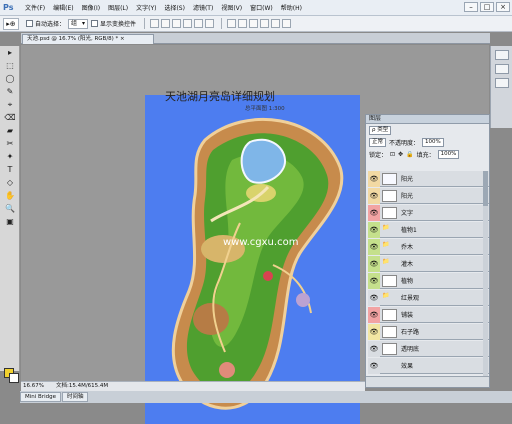  I want to click on maximize-button: □, so click(487, 7).